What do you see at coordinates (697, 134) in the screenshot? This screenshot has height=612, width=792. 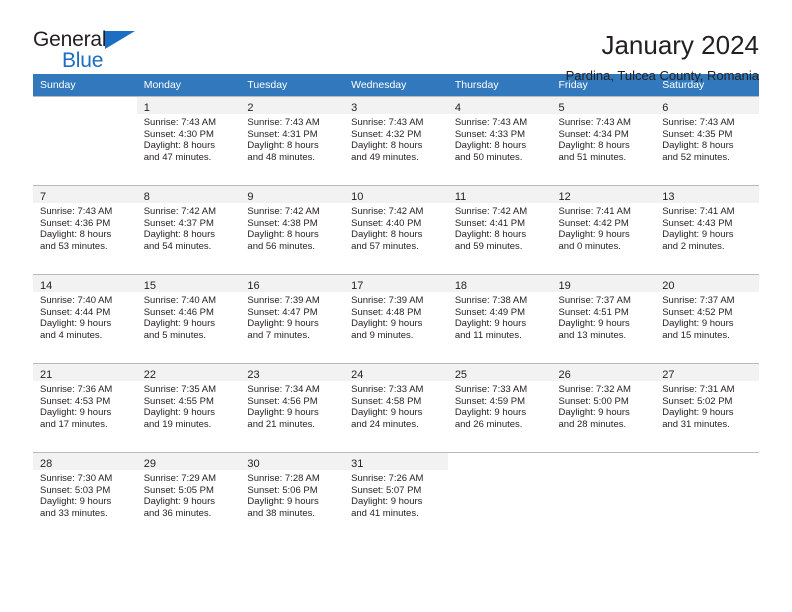 I see `sunset-text: Sunset: 4:35 PM` at bounding box center [697, 134].